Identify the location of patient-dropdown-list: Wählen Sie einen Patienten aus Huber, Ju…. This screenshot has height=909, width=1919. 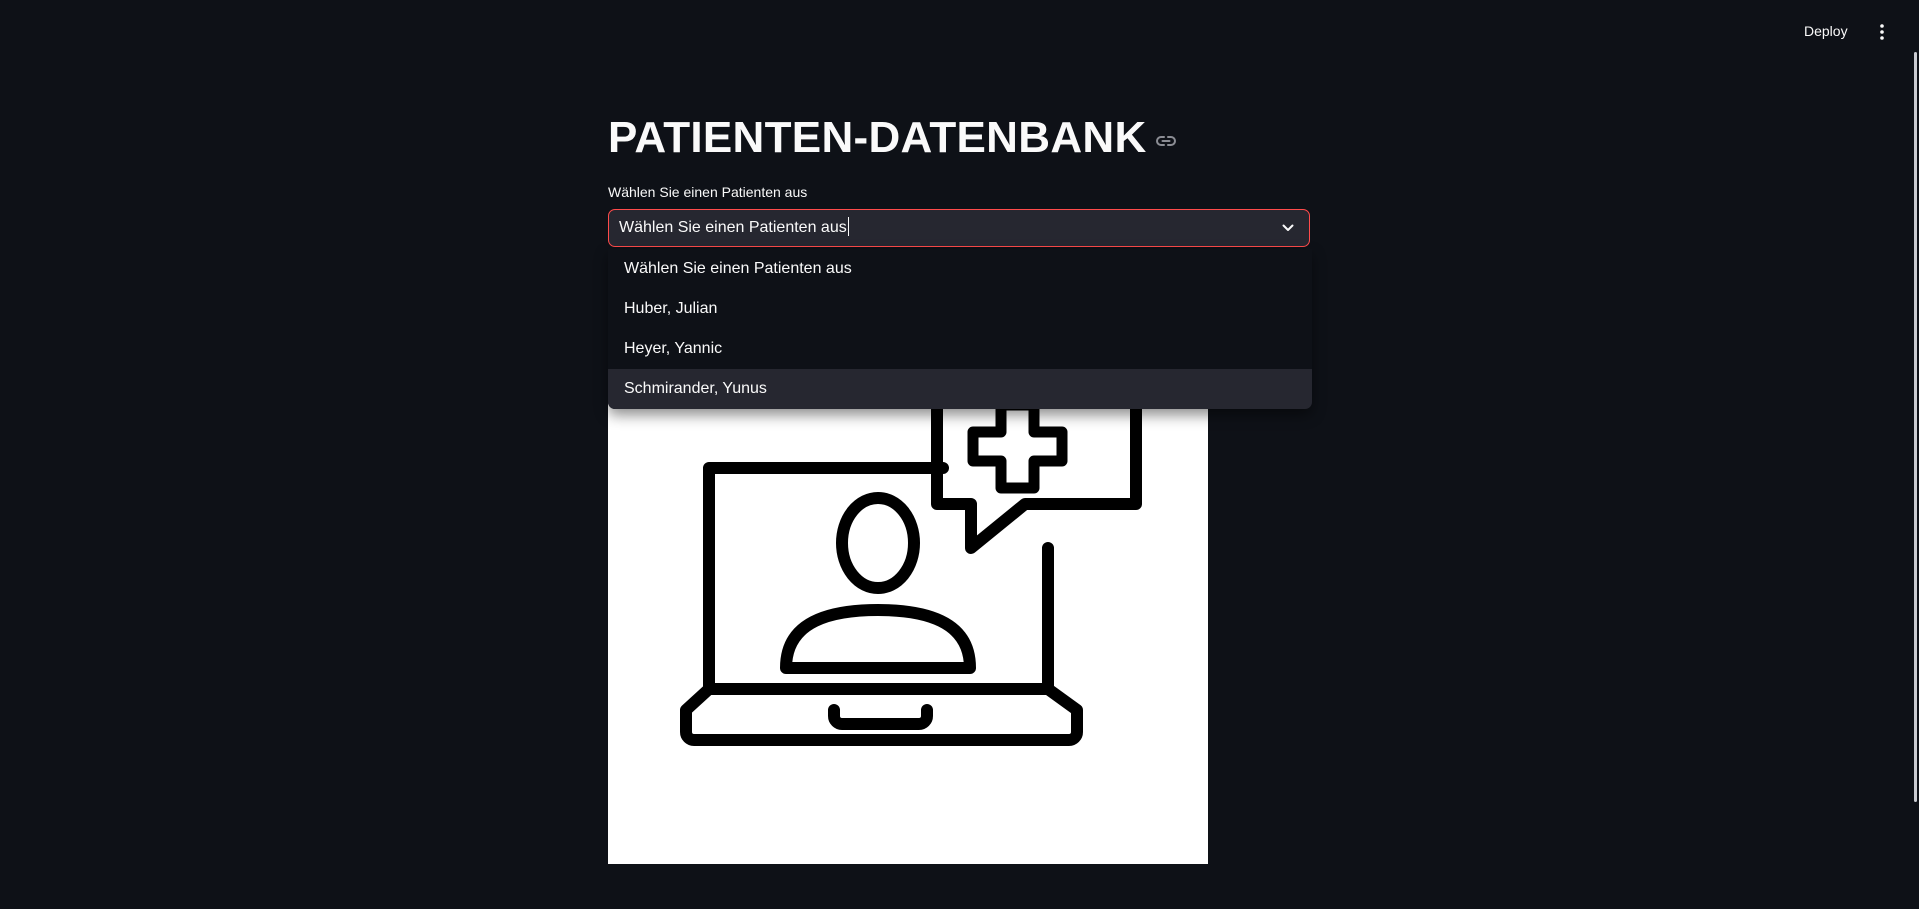
(960, 329).